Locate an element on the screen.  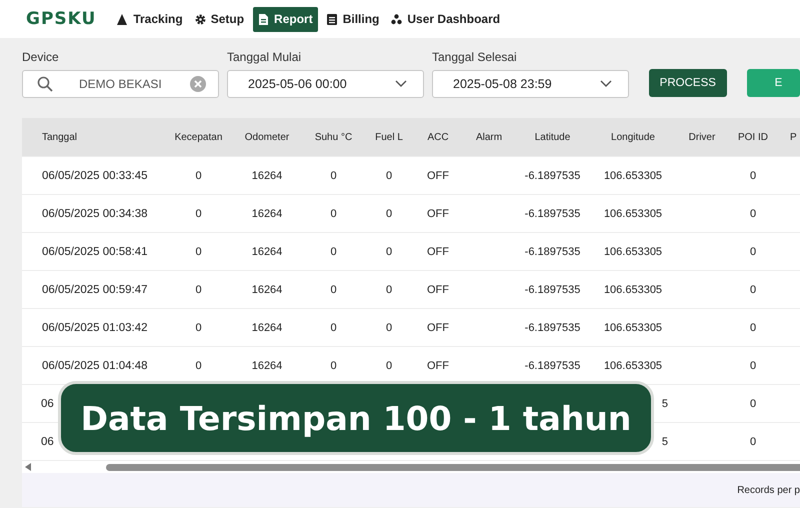
column-header: Tanggal is located at coordinates (59, 137).